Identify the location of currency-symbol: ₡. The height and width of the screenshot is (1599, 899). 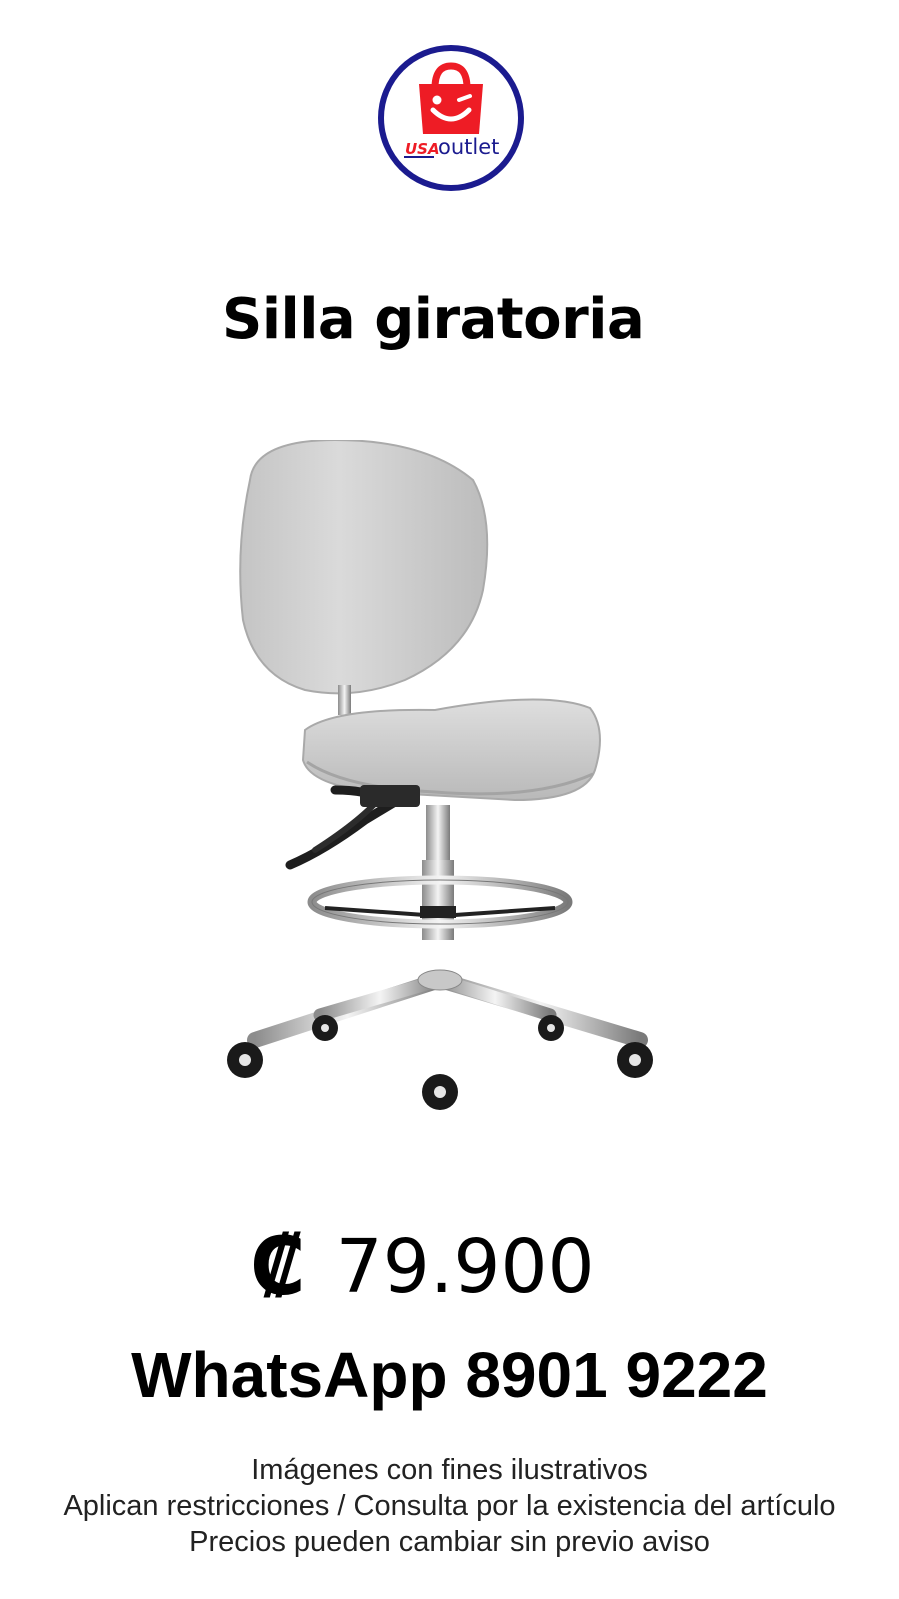
(278, 1266).